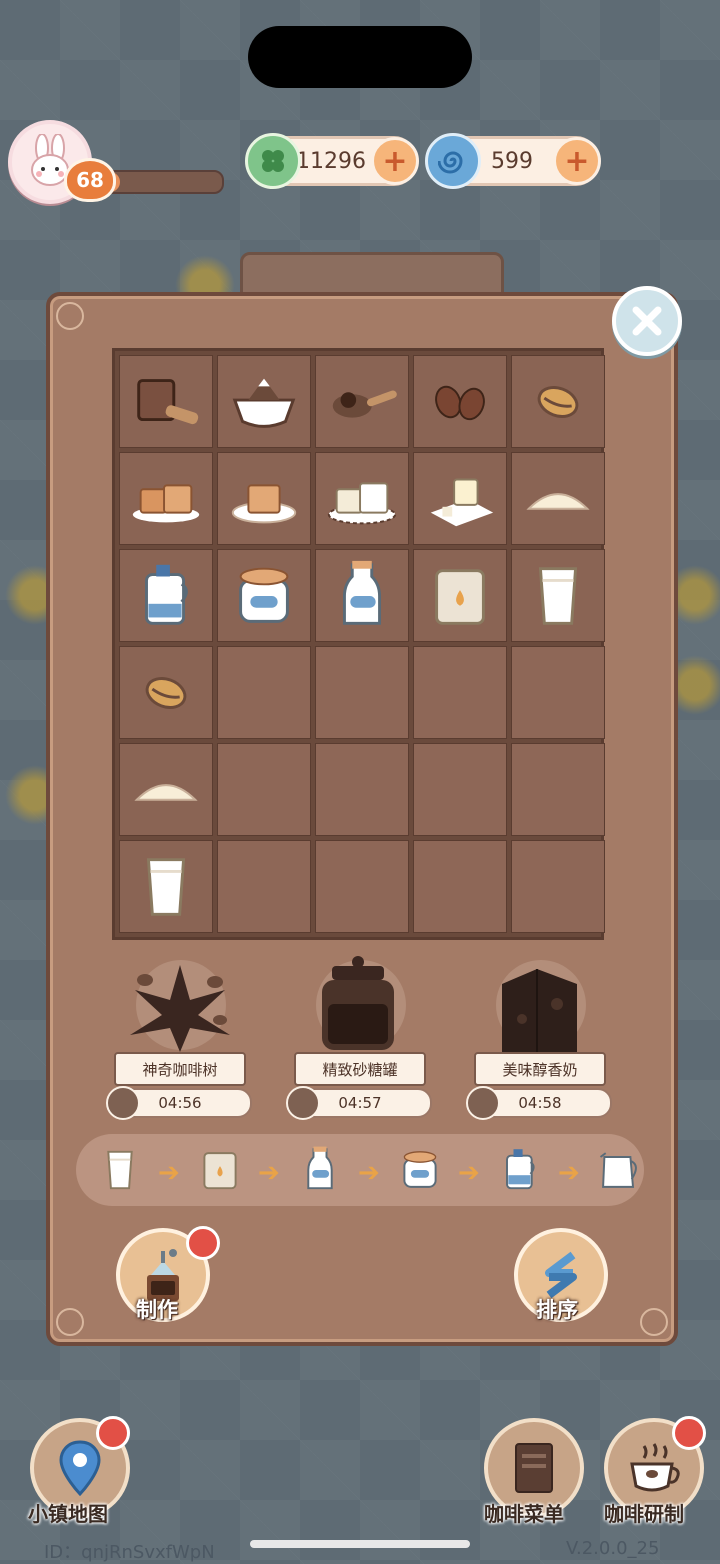 The image size is (720, 1564). Describe the element at coordinates (360, 1544) in the screenshot. I see `home-indicator` at that location.